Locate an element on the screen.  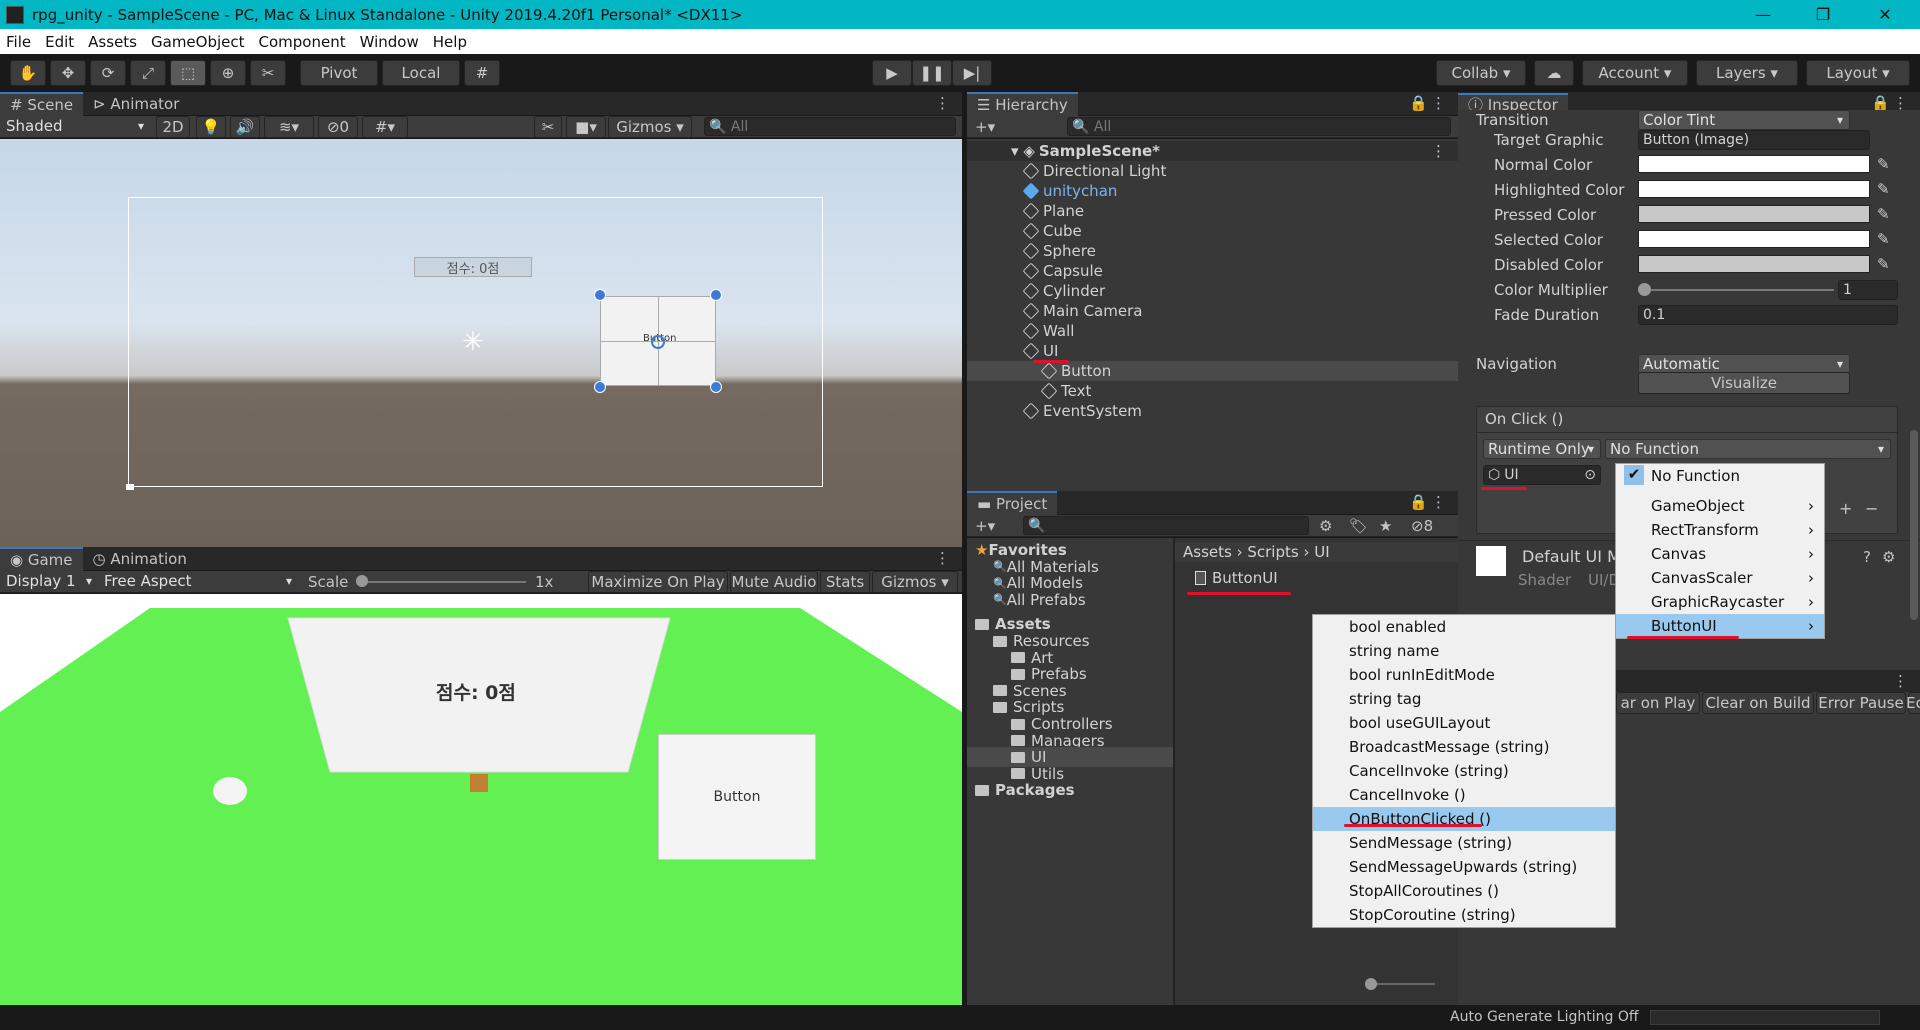
camera-icon: ■▾ is located at coordinates (586, 127).